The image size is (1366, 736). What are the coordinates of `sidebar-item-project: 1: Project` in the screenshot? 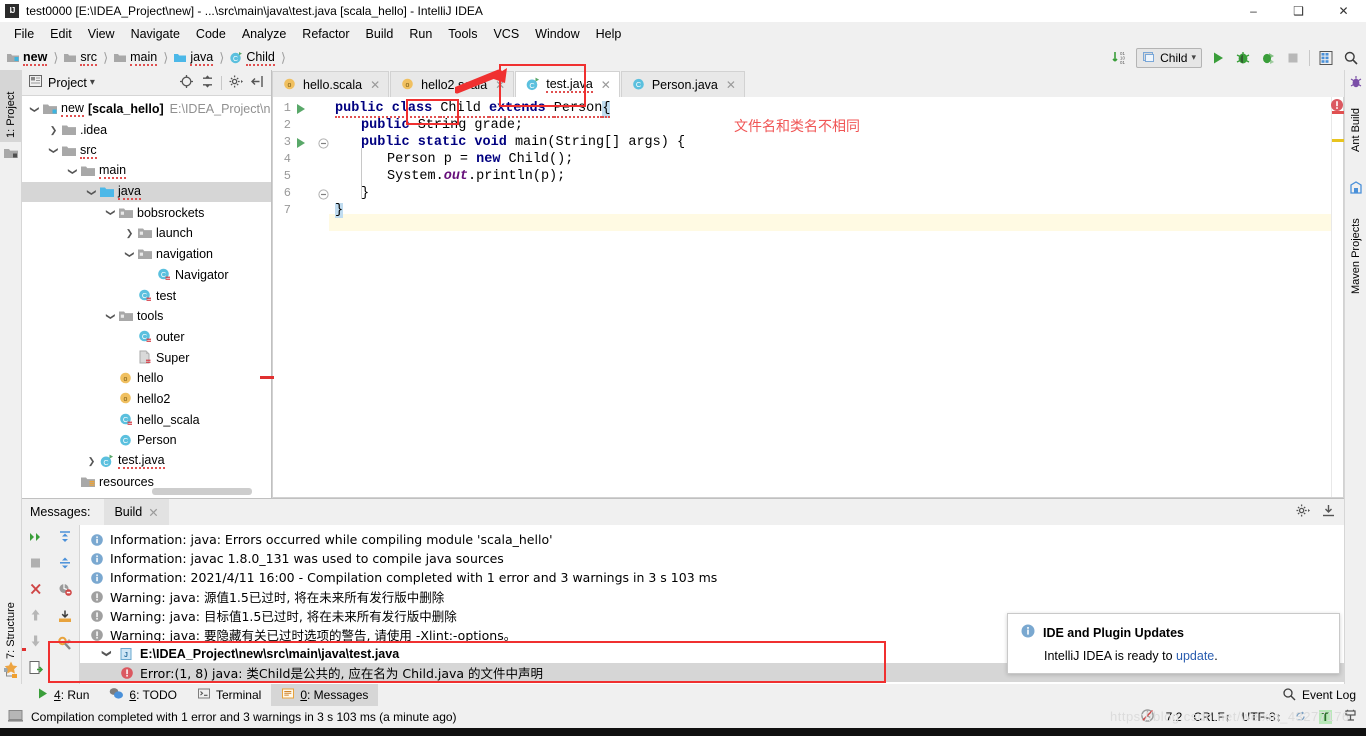 It's located at (11, 106).